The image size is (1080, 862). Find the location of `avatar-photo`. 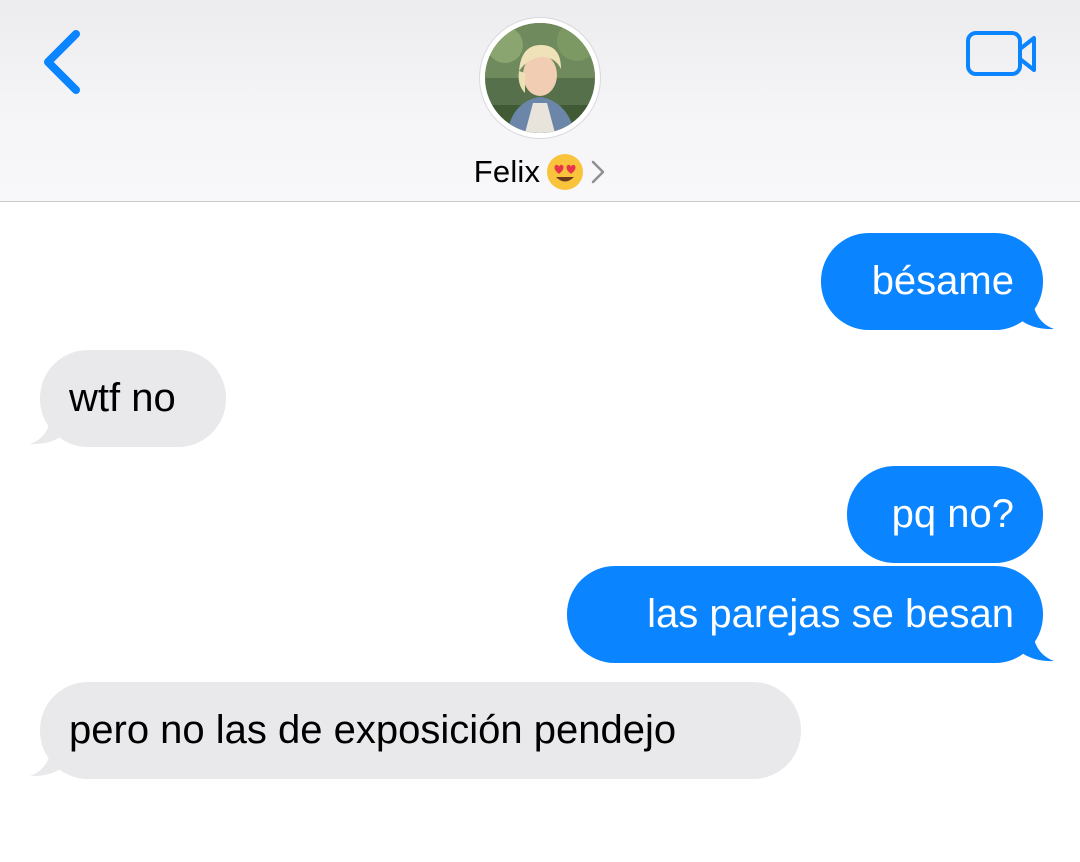

avatar-photo is located at coordinates (540, 78).